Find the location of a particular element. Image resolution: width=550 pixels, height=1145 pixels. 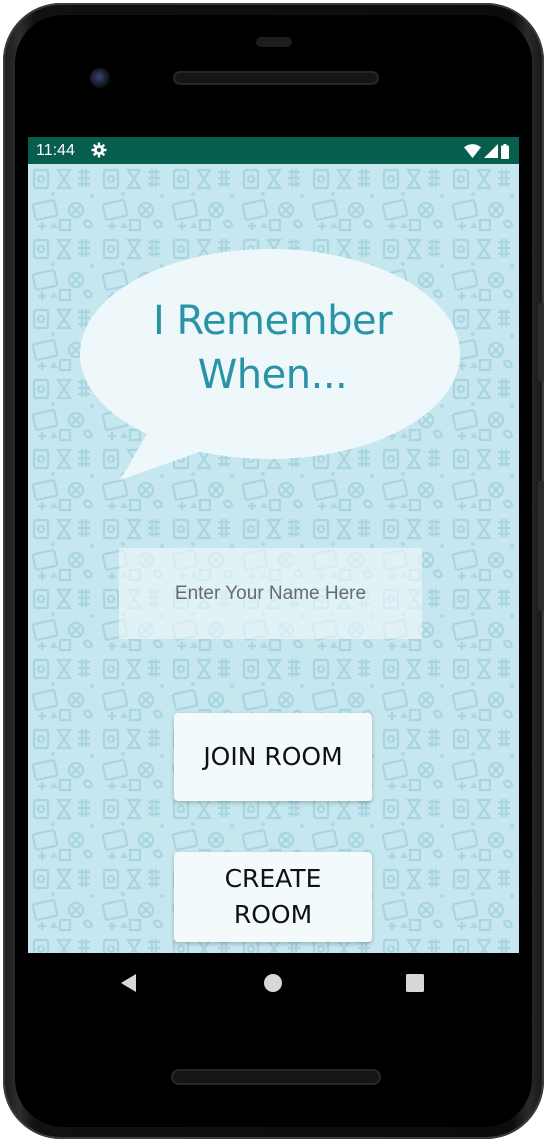

power-button is located at coordinates (541, 342).